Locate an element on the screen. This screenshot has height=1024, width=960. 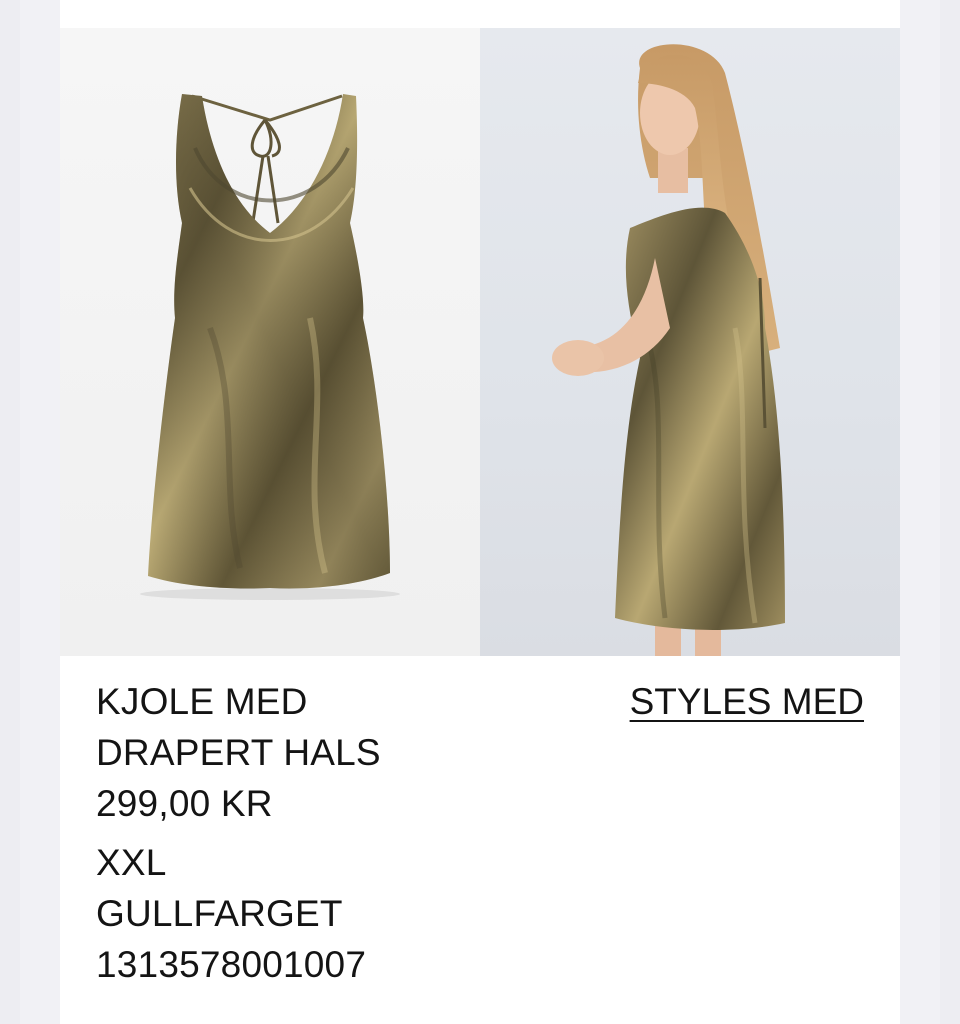
product-price: 299,00 KR is located at coordinates (184, 803).